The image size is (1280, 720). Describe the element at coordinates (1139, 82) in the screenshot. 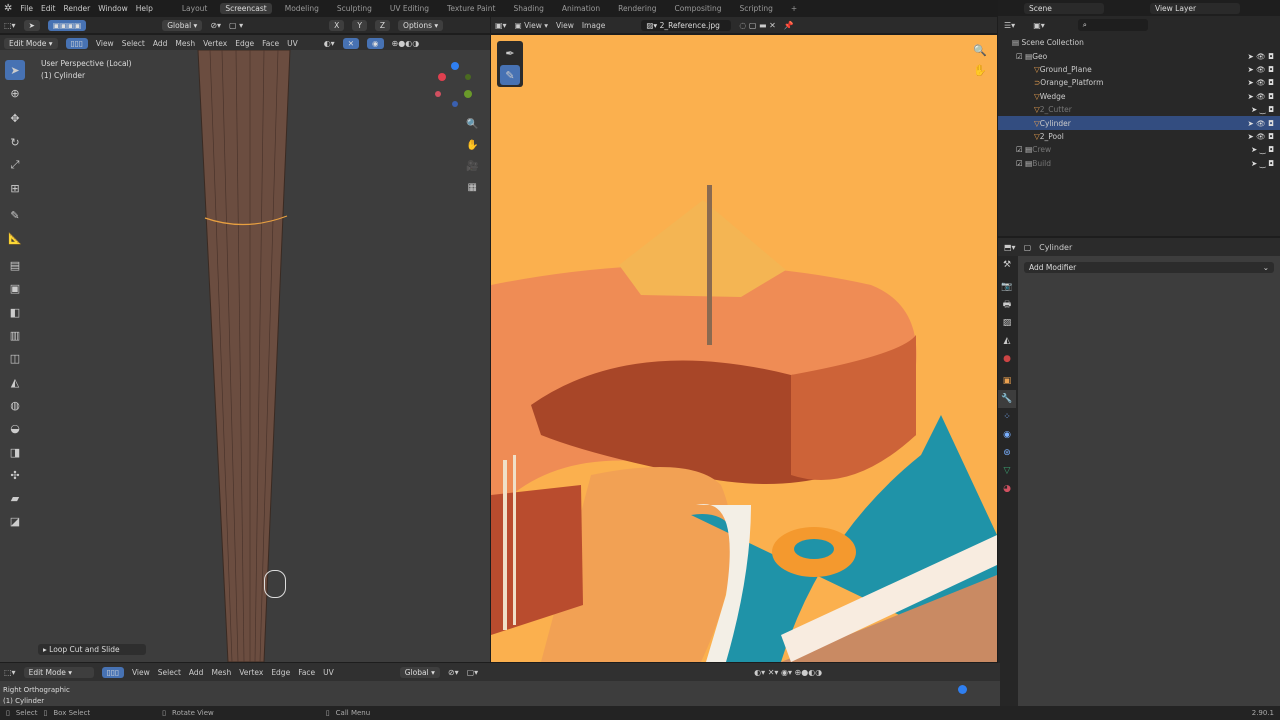

I see `outliner-item: ⊃ Orange_Platform ➤ 👁 ◘` at that location.